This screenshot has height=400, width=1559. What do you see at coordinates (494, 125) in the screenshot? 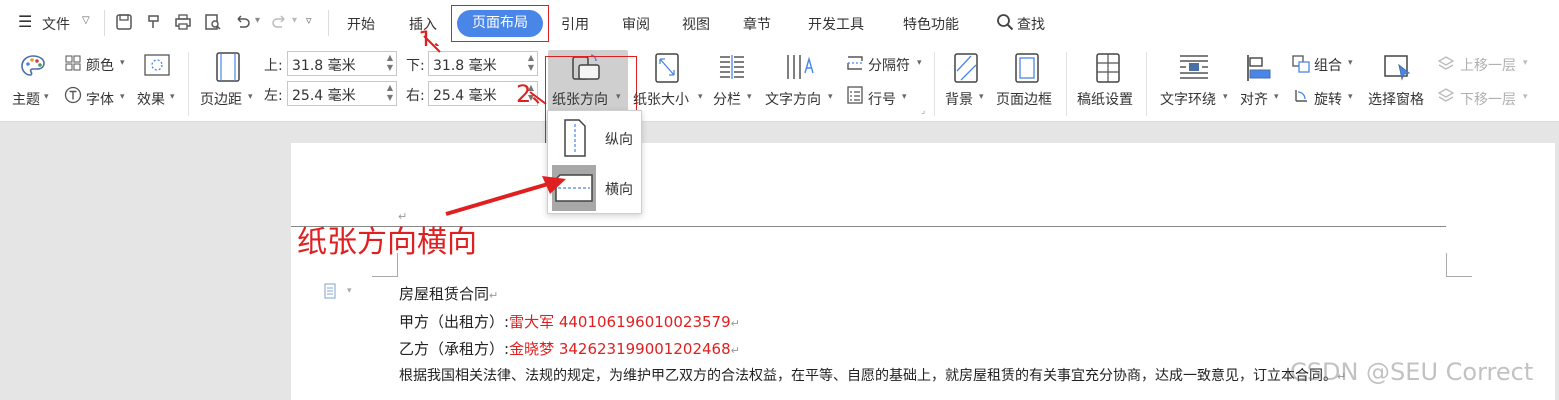
I see `annotation-arrows` at bounding box center [494, 125].